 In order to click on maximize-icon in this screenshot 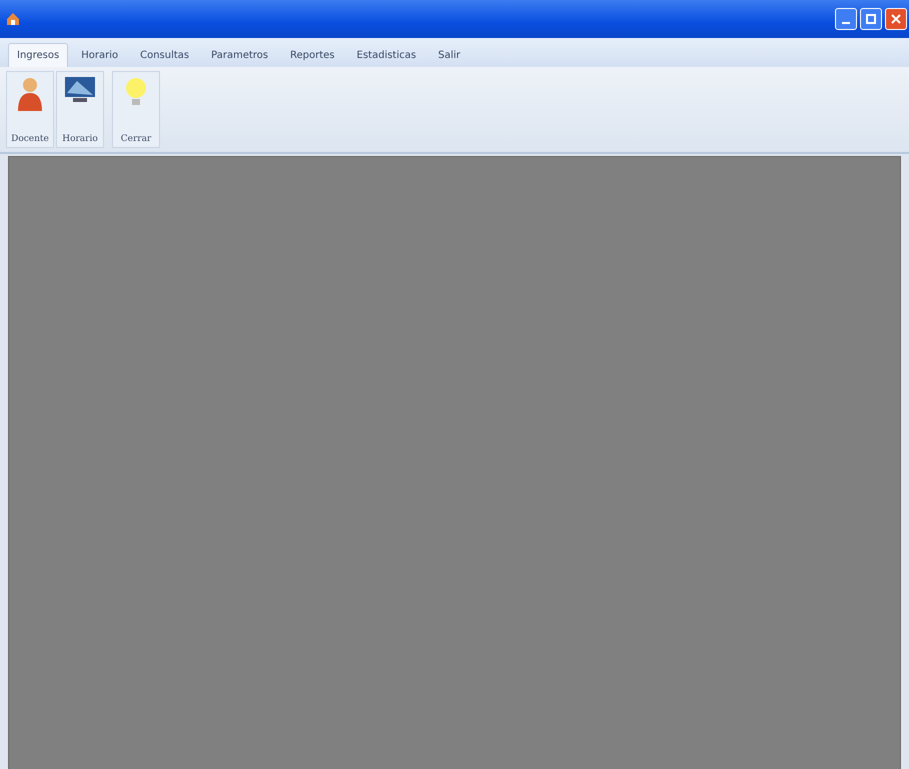, I will do `click(871, 19)`.